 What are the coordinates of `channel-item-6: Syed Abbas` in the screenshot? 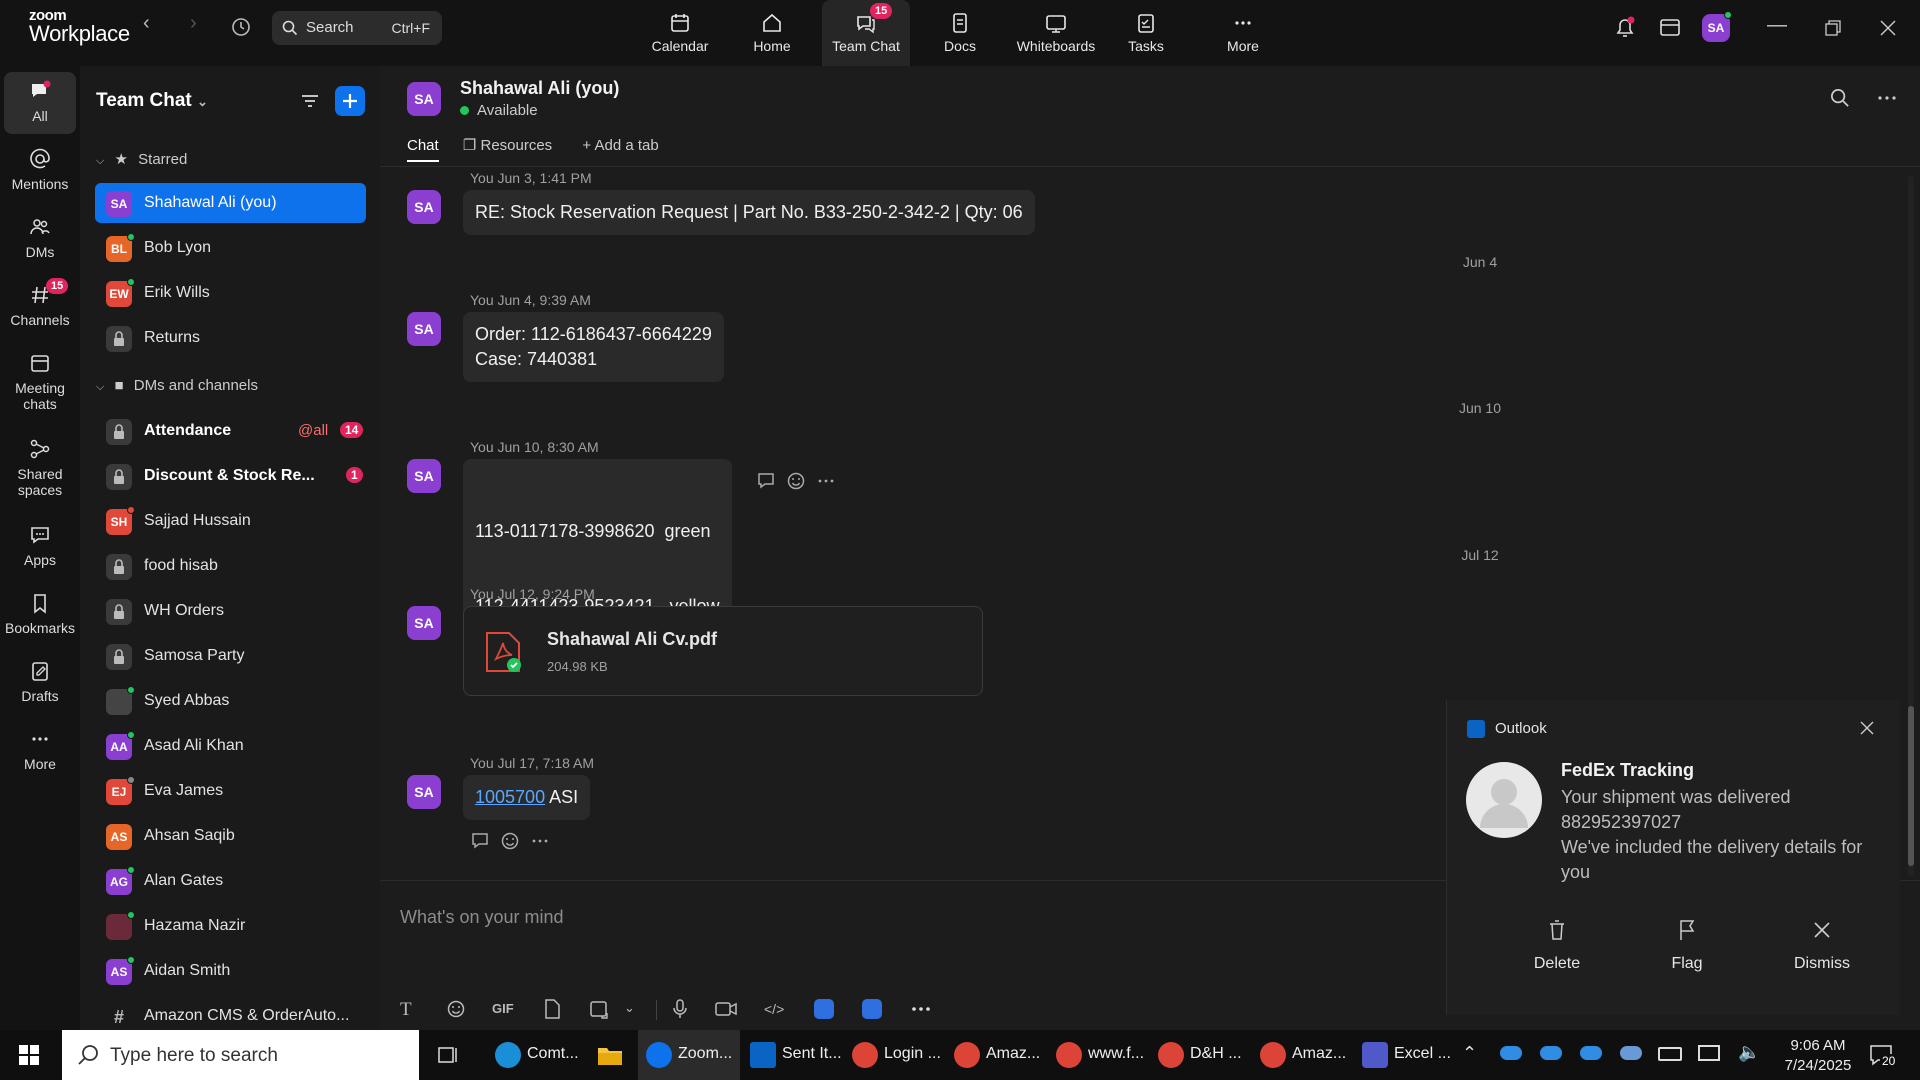 It's located at (230, 701).